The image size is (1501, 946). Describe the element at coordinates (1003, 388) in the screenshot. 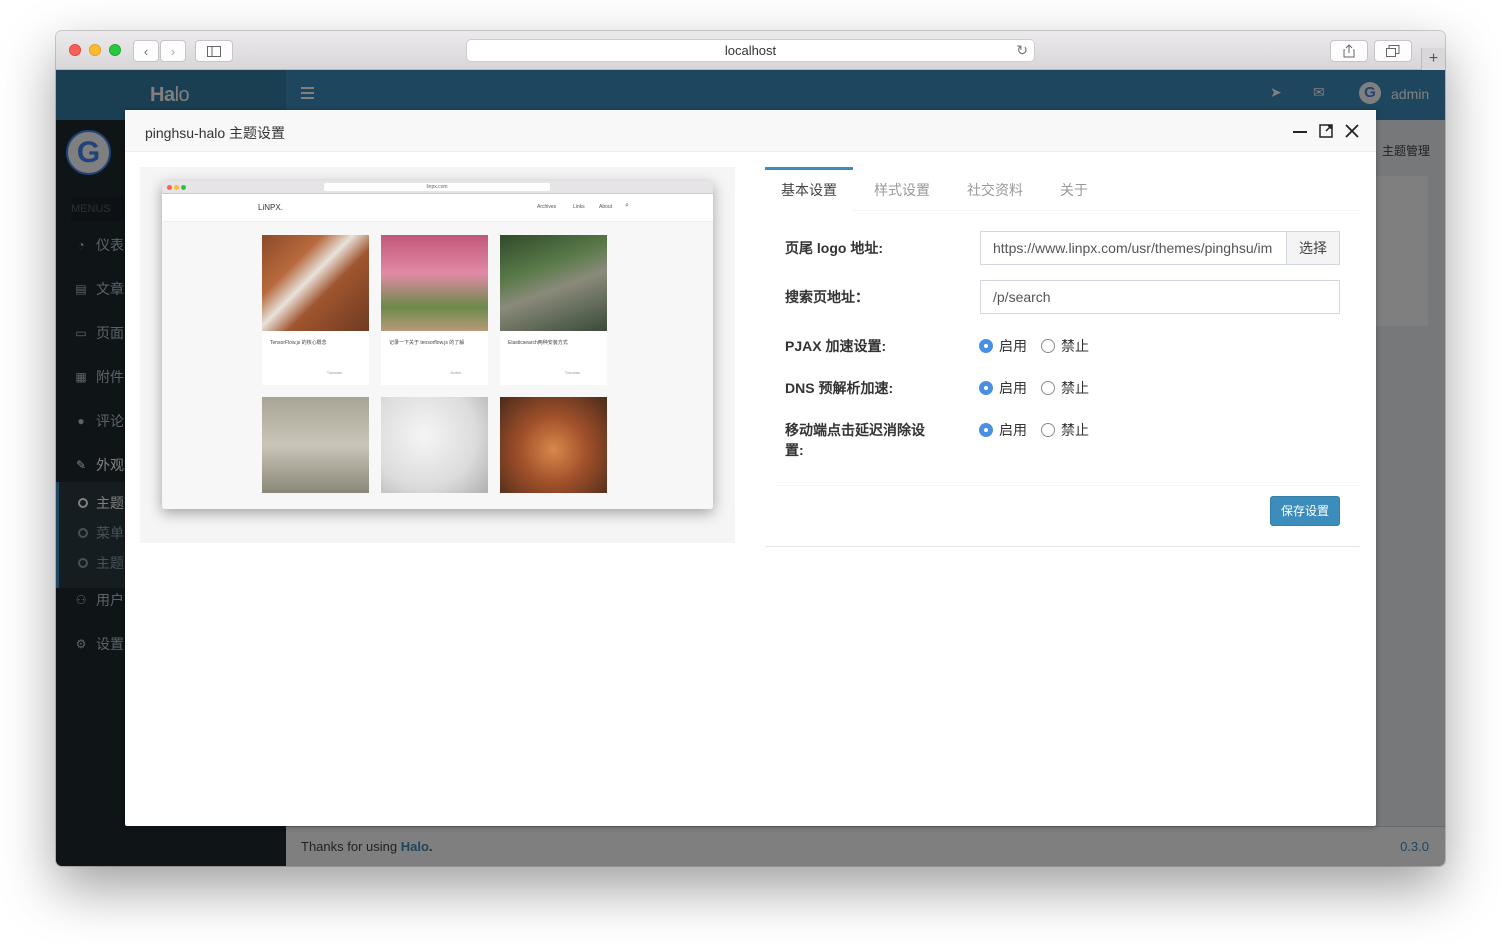

I see `dns-enable-radio: 启用` at that location.